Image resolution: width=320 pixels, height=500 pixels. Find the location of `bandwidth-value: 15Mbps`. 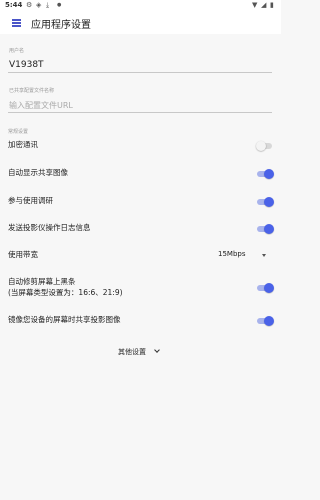

bandwidth-value: 15Mbps is located at coordinates (232, 254).